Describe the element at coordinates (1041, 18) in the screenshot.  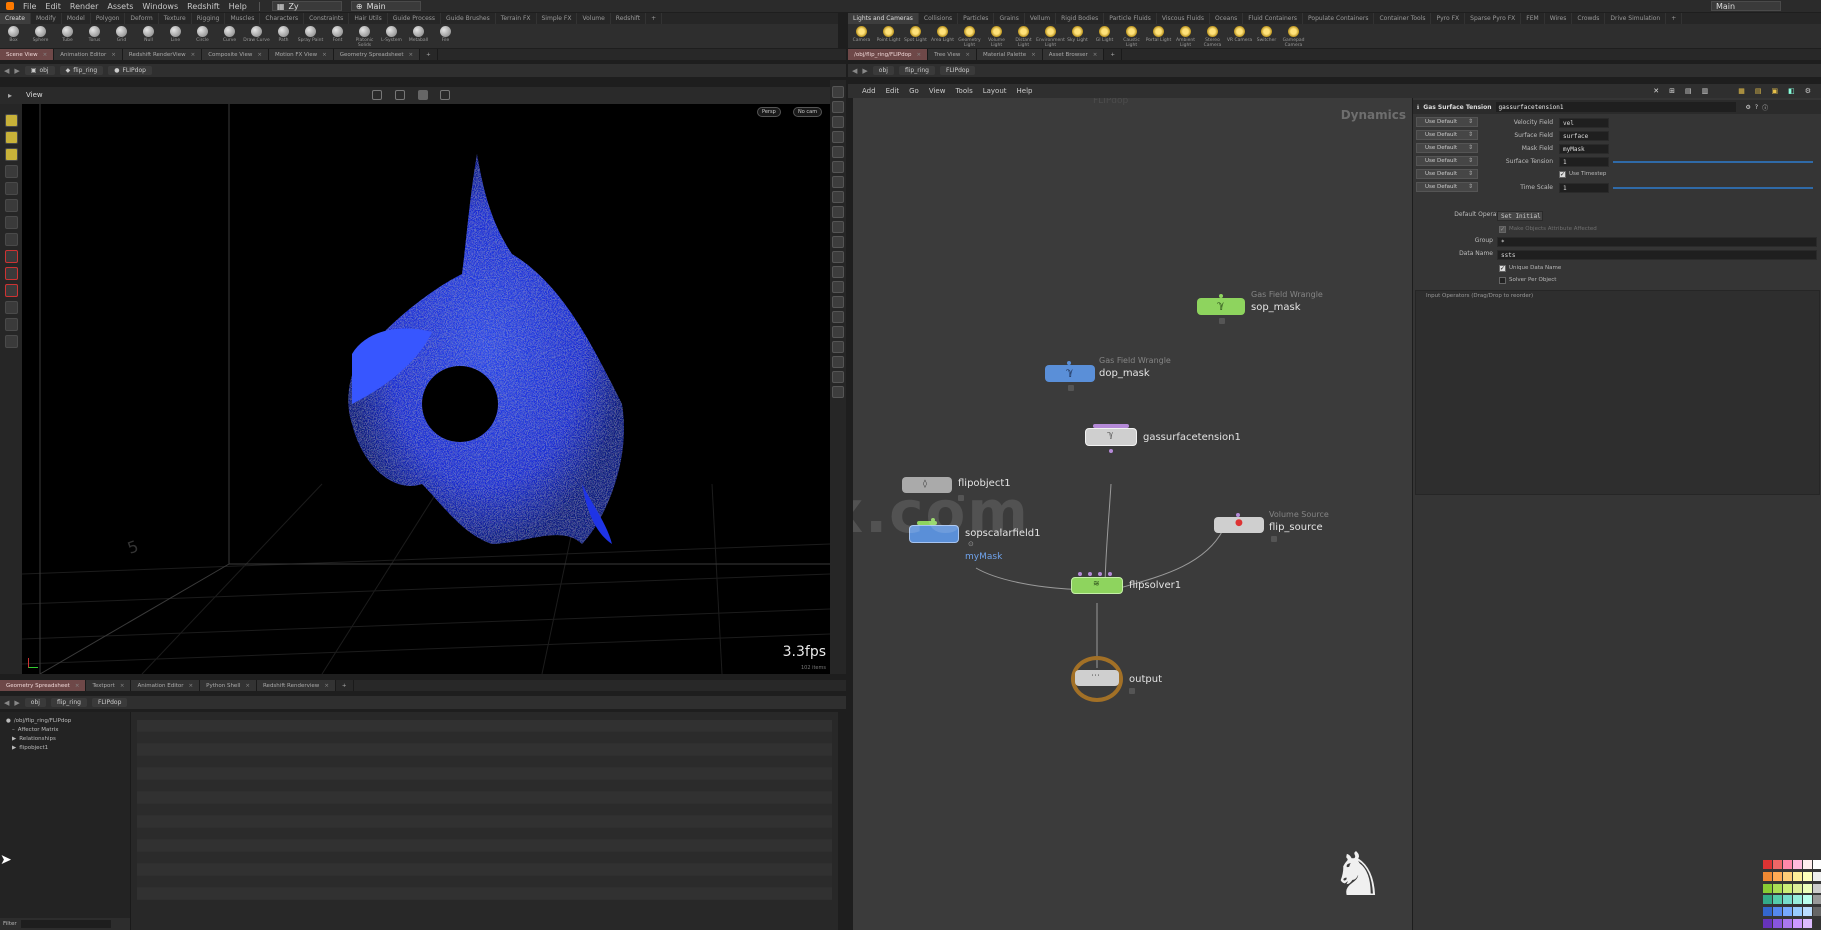
I see `shelf-tab-shelf_right-4: Vellum` at that location.